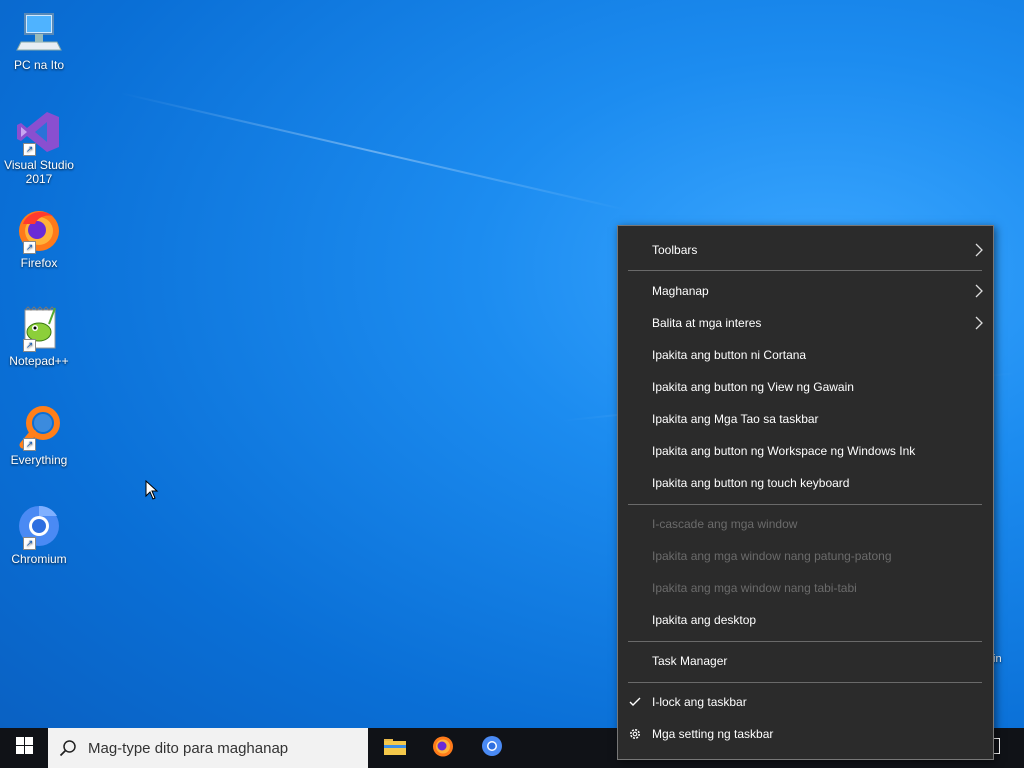  What do you see at coordinates (805, 250) in the screenshot?
I see `menu-item-toolbars: Toolbars` at bounding box center [805, 250].